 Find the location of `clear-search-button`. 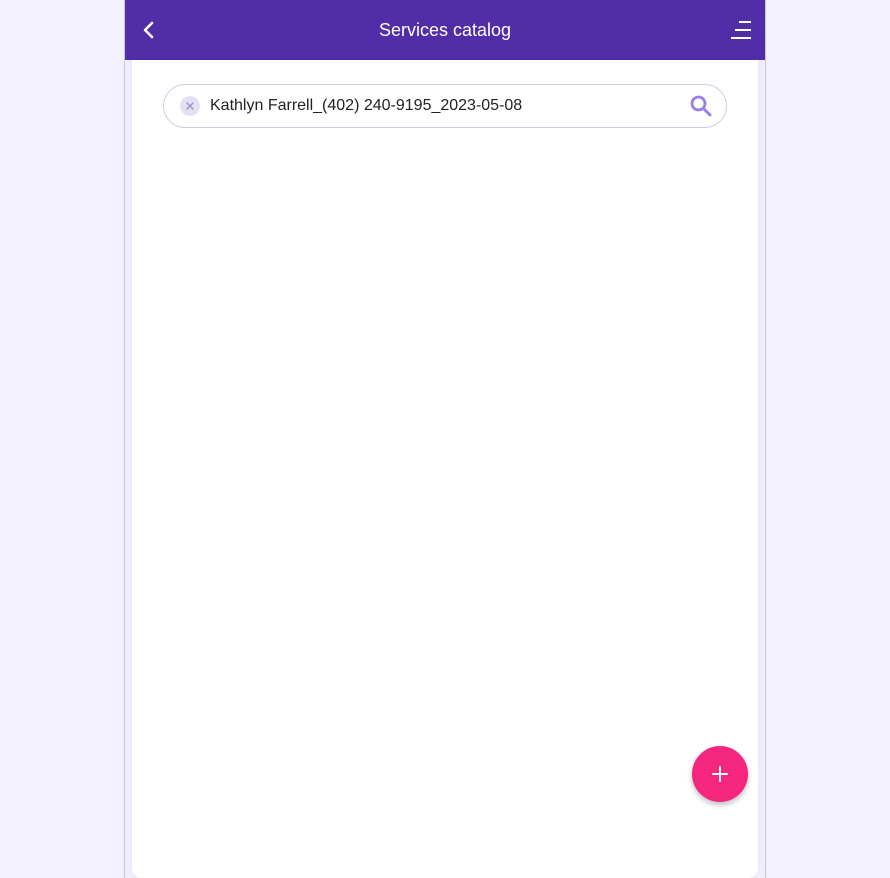

clear-search-button is located at coordinates (190, 106).